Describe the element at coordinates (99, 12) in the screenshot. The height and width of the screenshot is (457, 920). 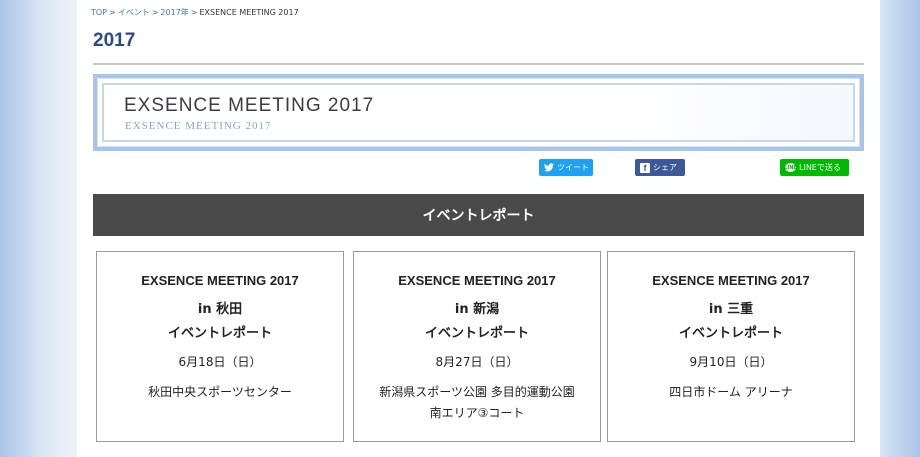
I see `breadcrumb-top-link: TOP` at that location.